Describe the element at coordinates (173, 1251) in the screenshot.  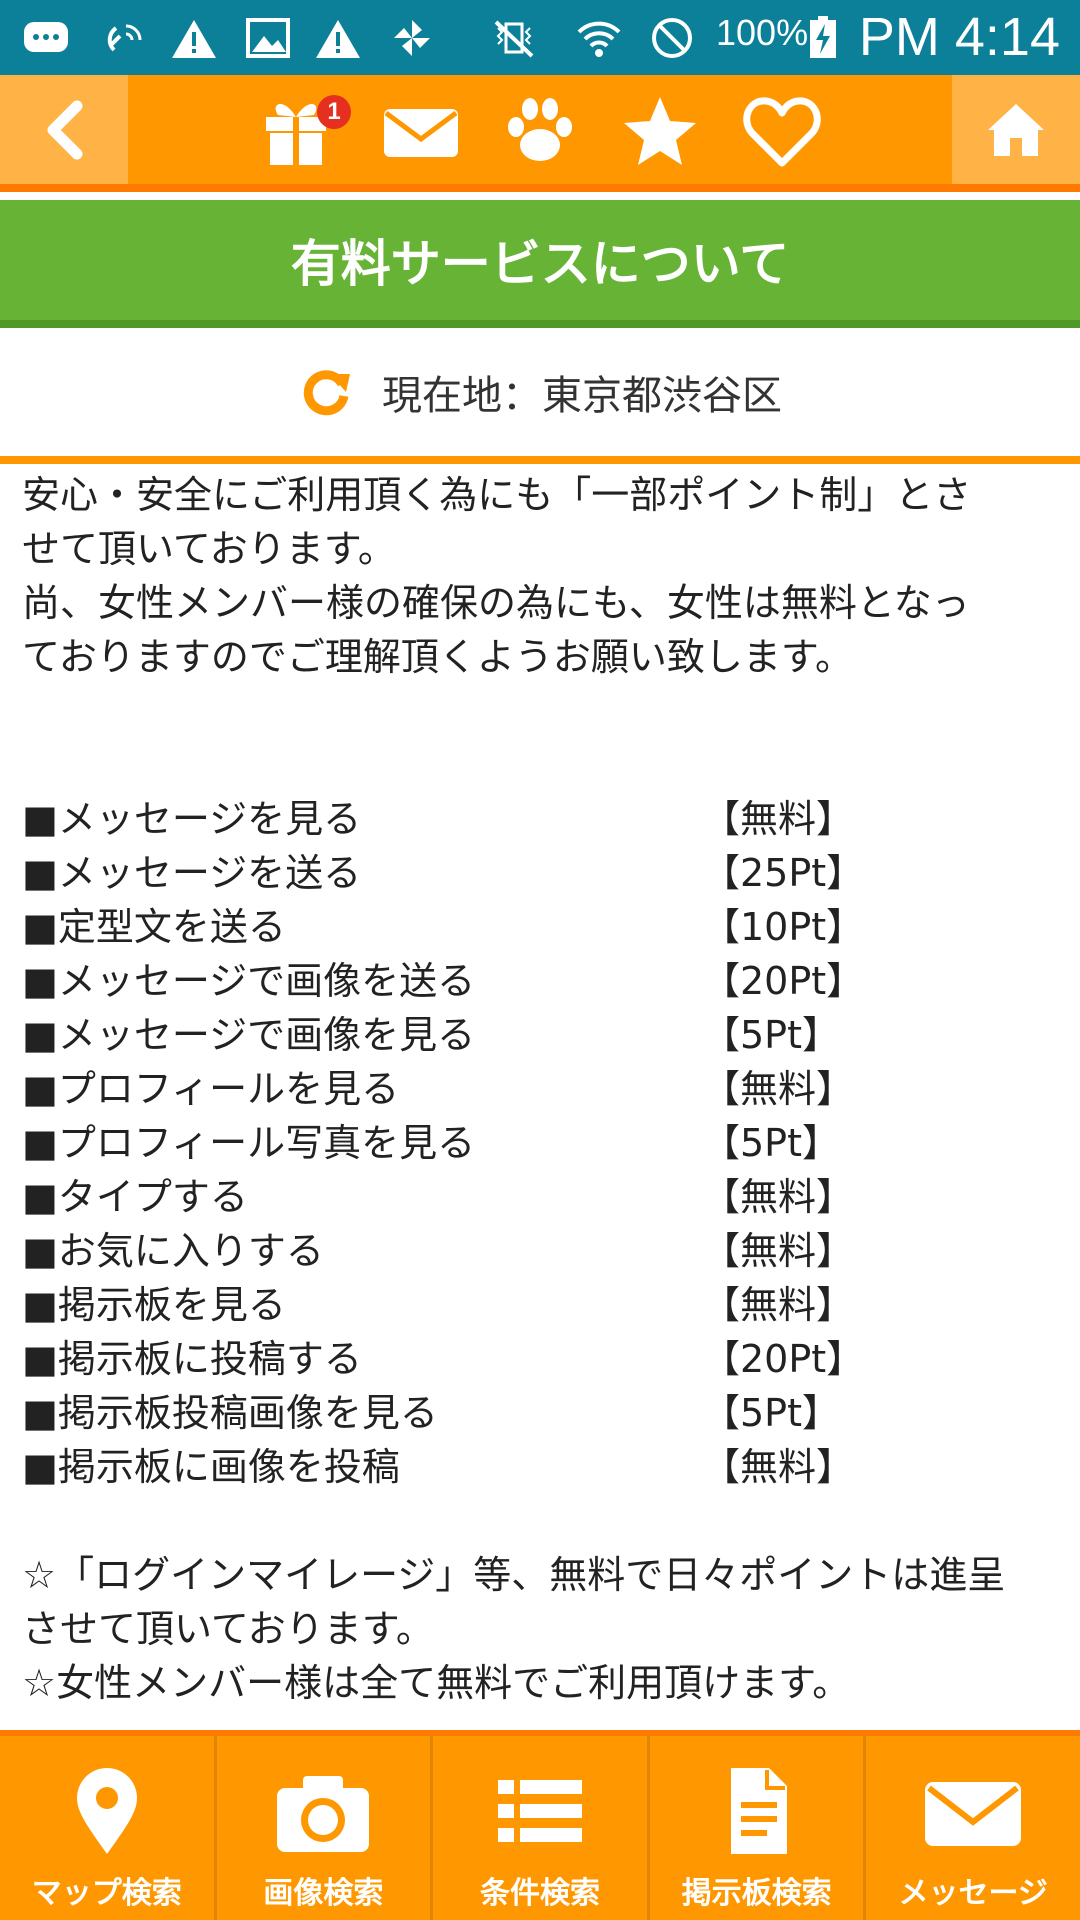
I see `service-name: ■お気に入りする` at that location.